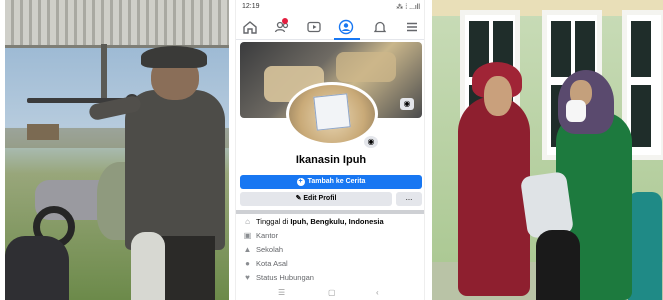  What do you see at coordinates (412, 27) in the screenshot?
I see `menu-icon` at bounding box center [412, 27].